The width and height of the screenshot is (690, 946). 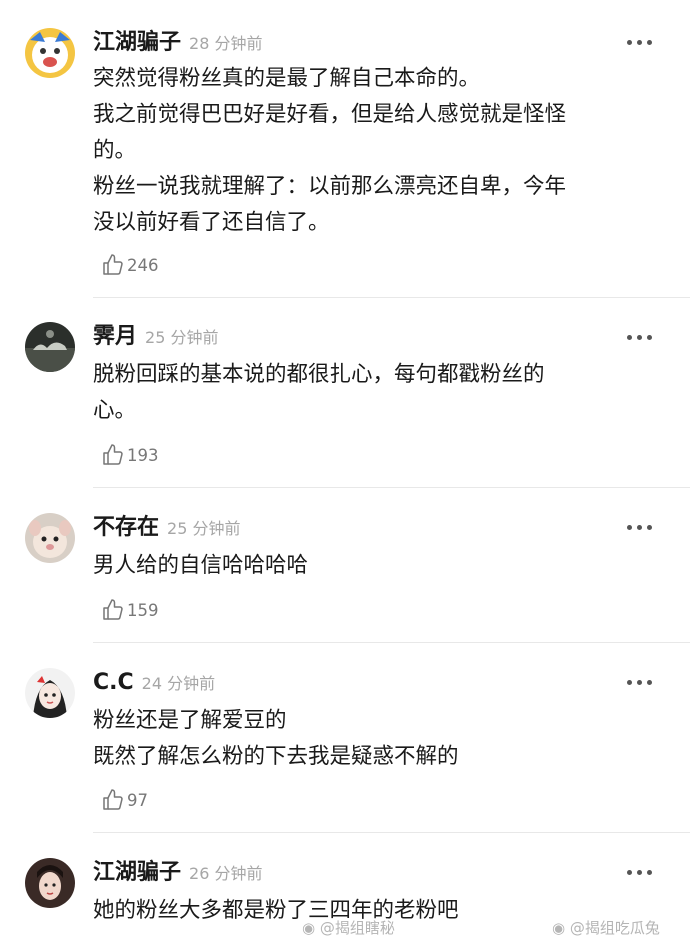 What do you see at coordinates (287, 78) in the screenshot?
I see `comment-line: 突然觉得粉丝真的是最了解自己本命的。` at bounding box center [287, 78].